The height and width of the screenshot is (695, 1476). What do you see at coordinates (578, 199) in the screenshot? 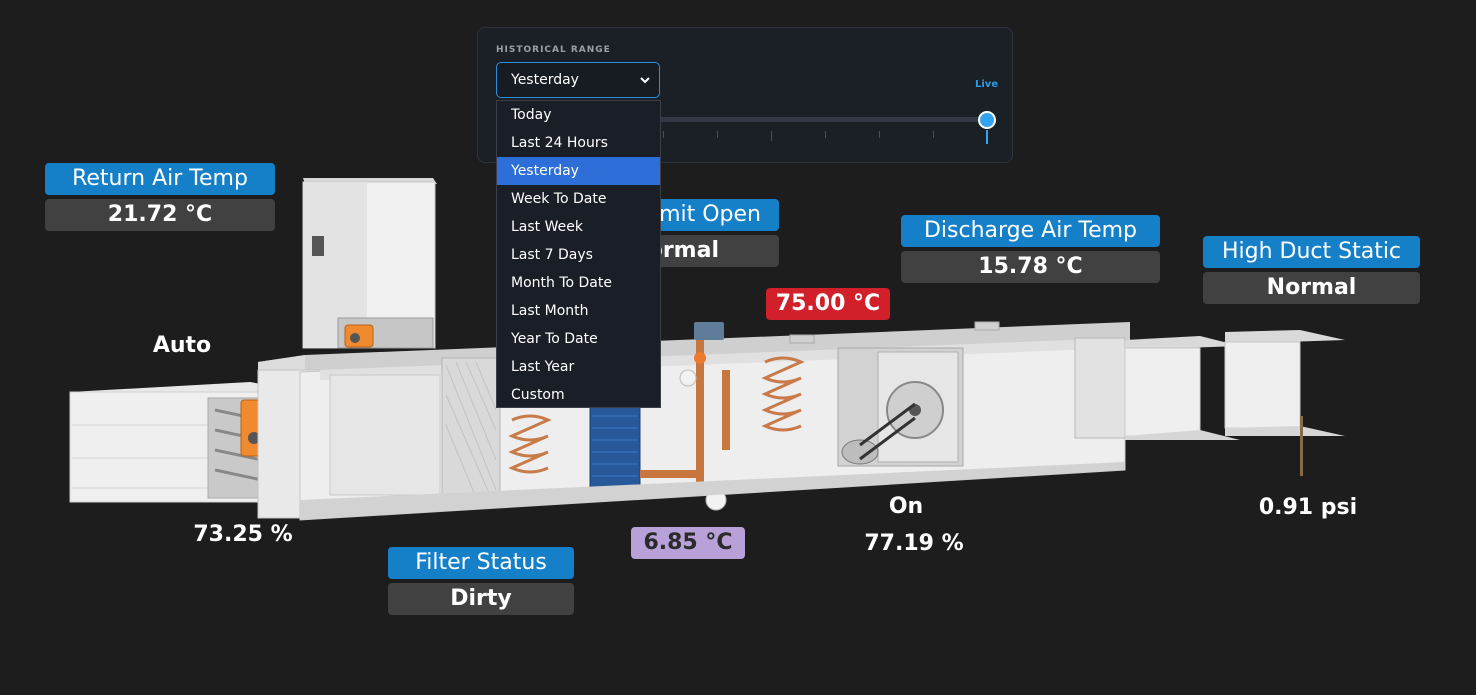
I see `range-option-week-to-date: Week To Date` at bounding box center [578, 199].